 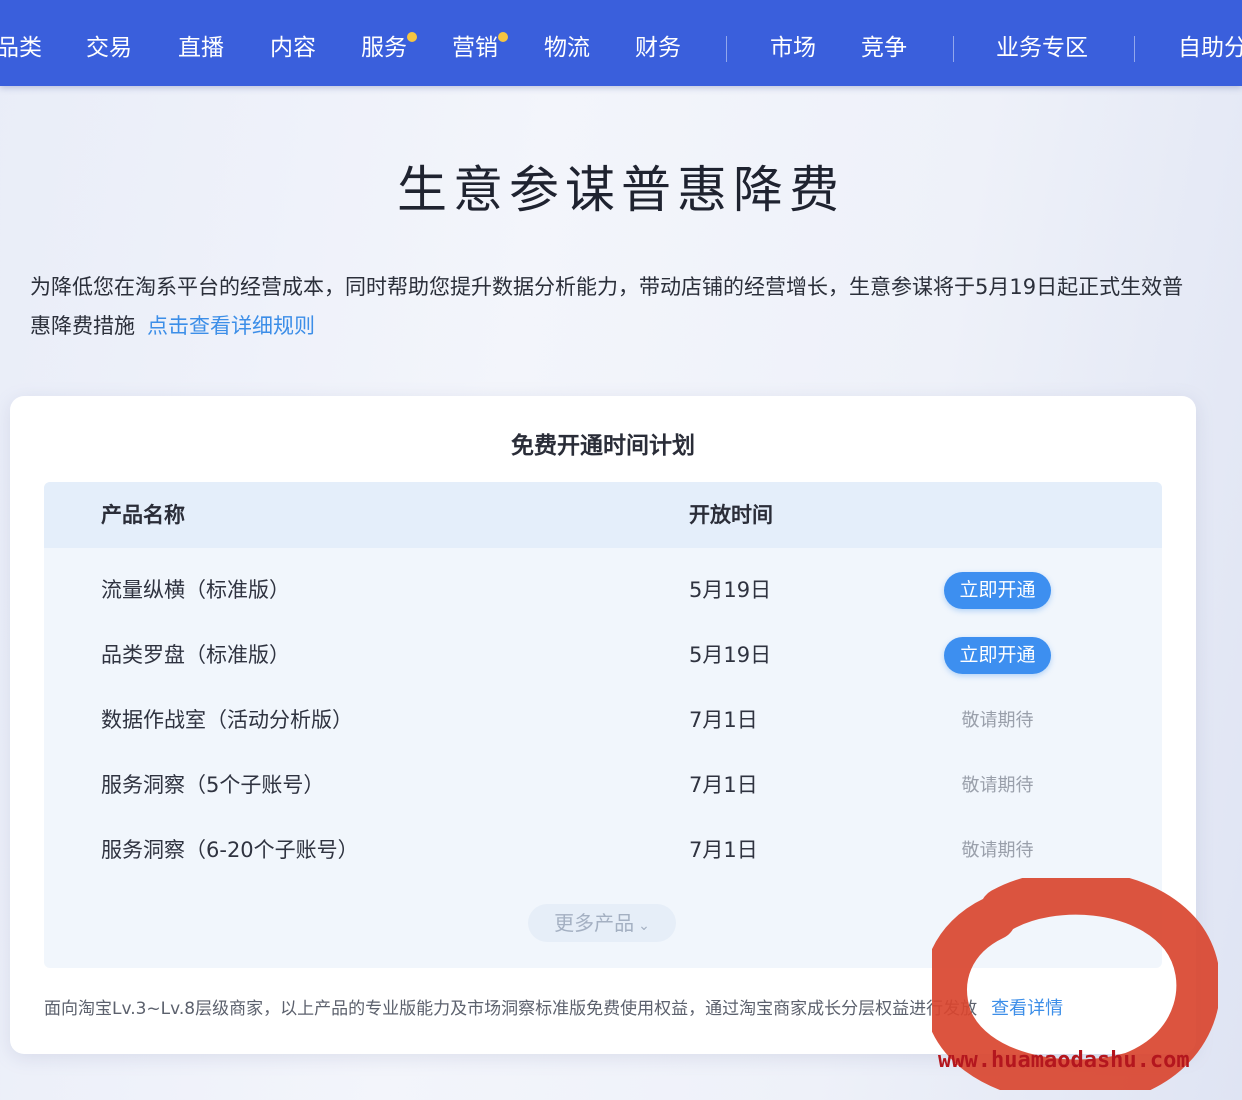 I want to click on nav-item-self-service: 自助分, so click(x=1210, y=48).